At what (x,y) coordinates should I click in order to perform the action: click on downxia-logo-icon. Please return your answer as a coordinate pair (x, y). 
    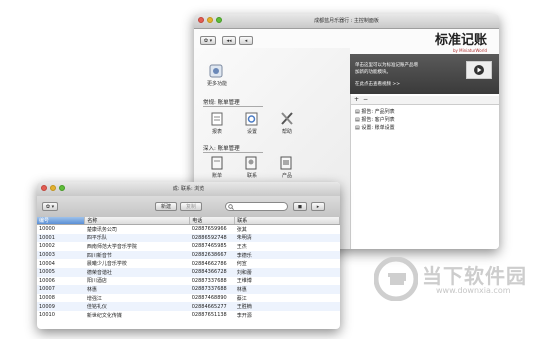
    Looking at the image, I should click on (396, 279).